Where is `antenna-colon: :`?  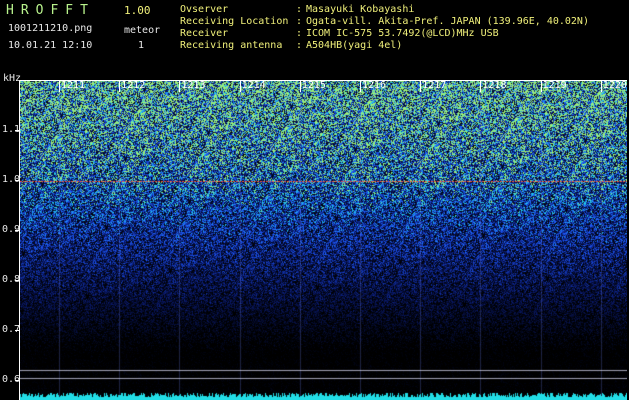 antenna-colon: : is located at coordinates (299, 45).